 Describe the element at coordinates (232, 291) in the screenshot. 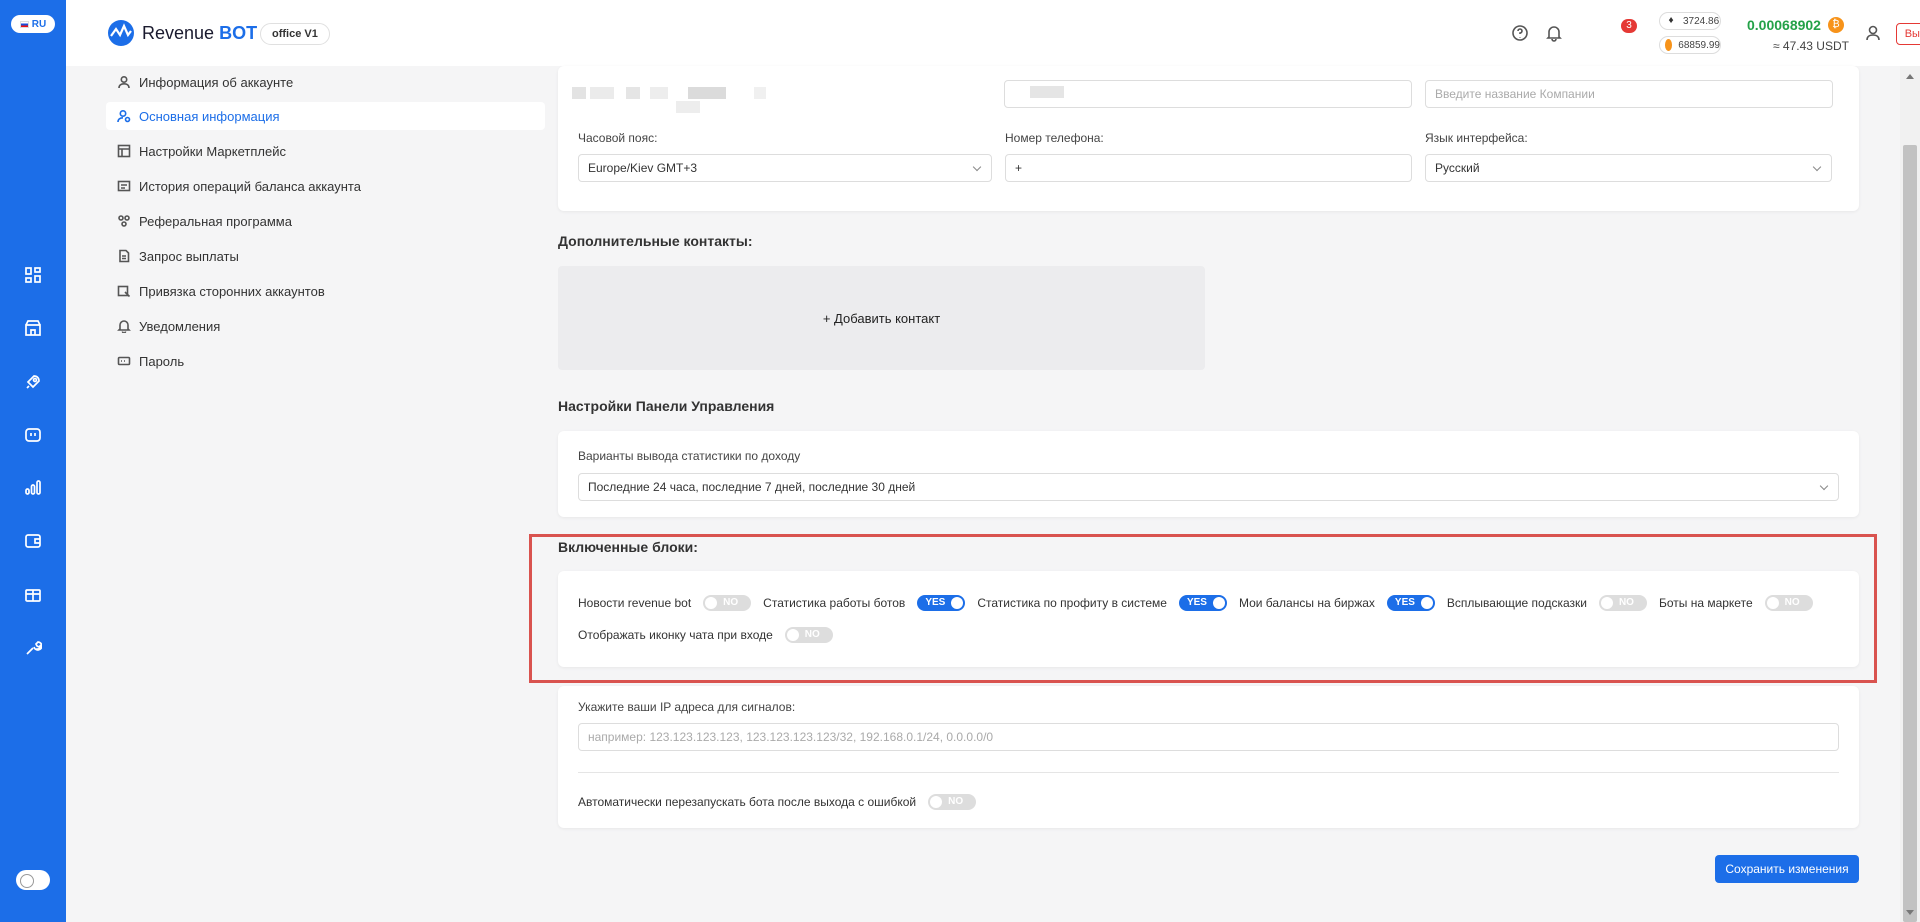

I see `sidebar-item-label: Привязка сторонних аккаунтов` at that location.